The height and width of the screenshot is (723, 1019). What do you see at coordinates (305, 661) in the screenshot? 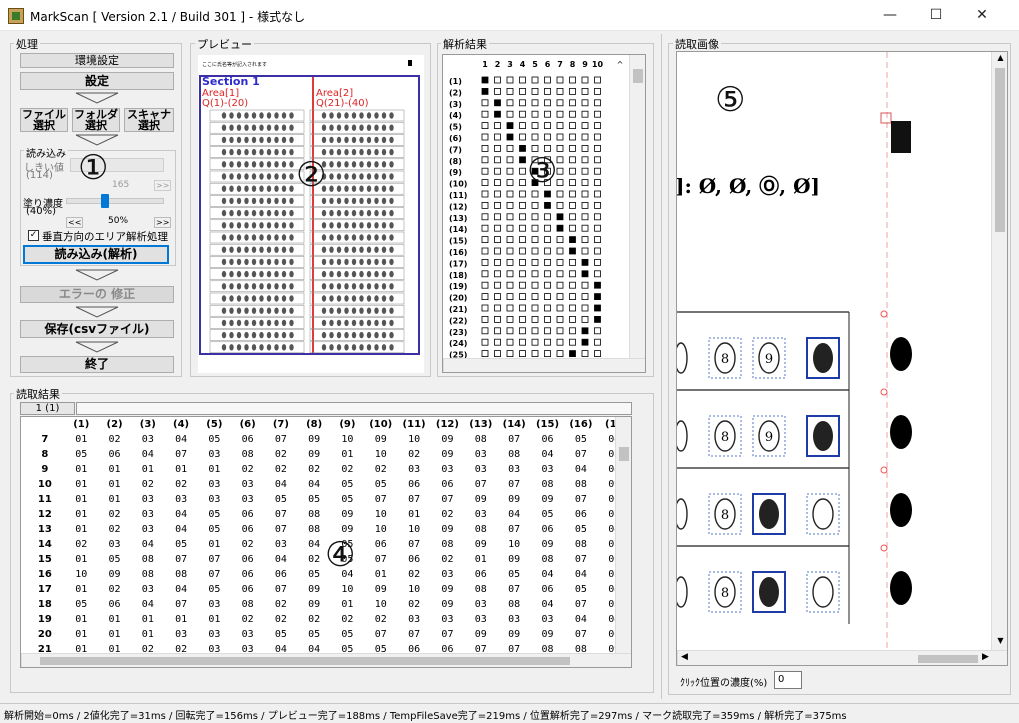
I see `results-hscroll-thumb` at bounding box center [305, 661].